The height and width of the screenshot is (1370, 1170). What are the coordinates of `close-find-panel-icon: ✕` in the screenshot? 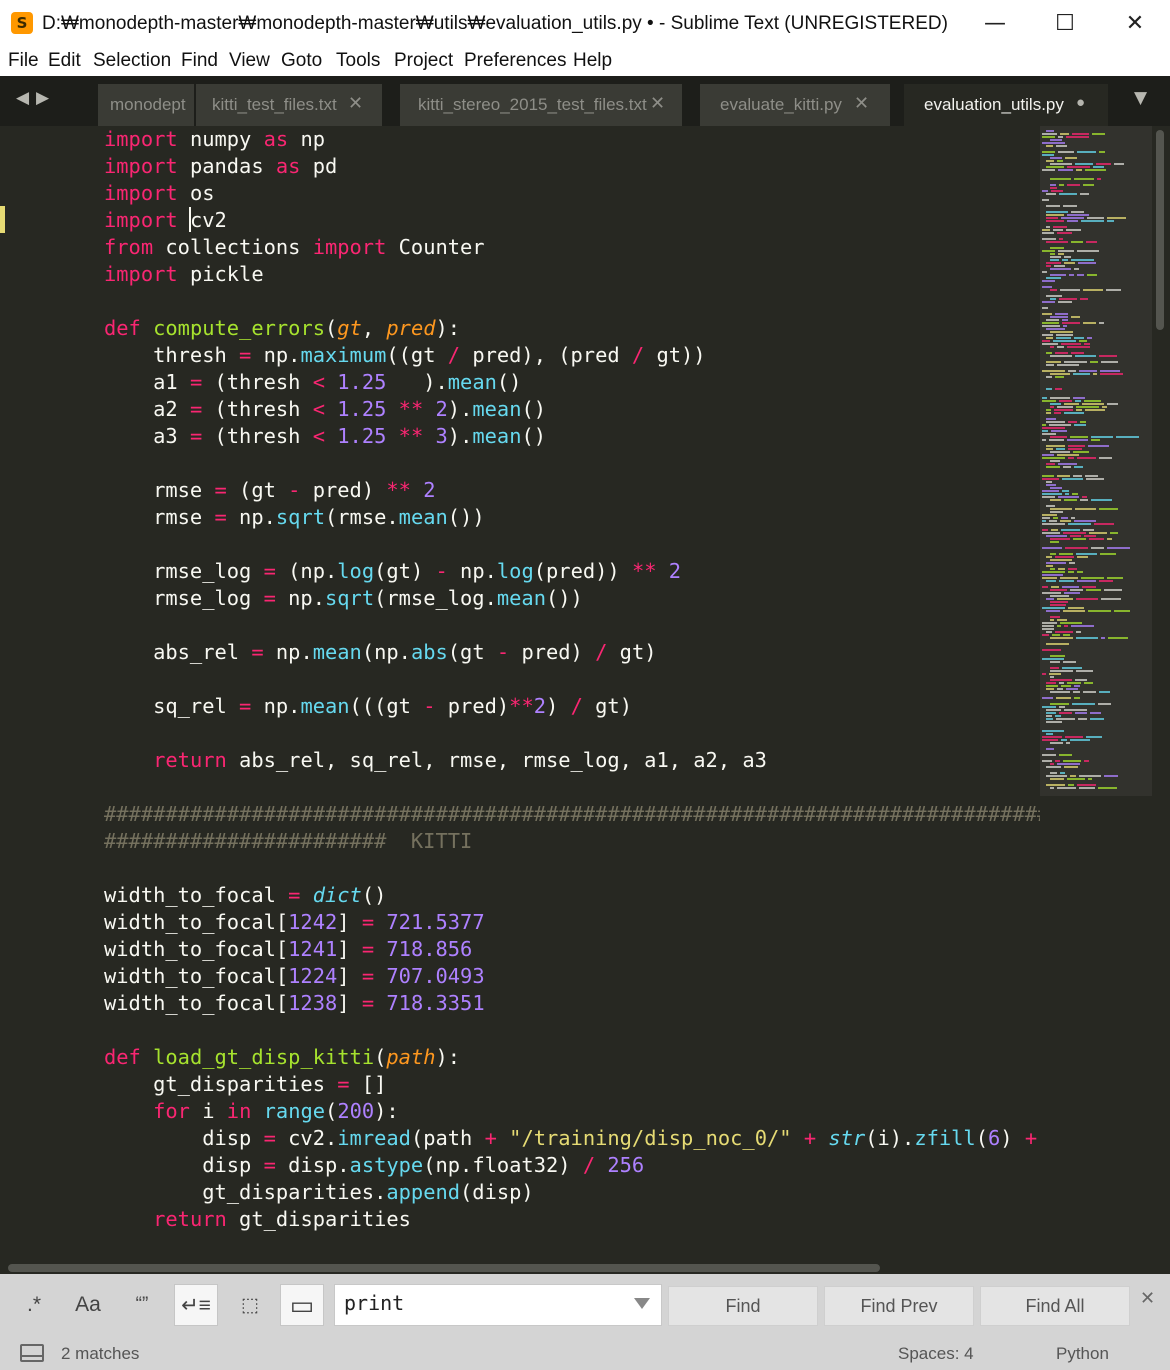 It's located at (1147, 1298).